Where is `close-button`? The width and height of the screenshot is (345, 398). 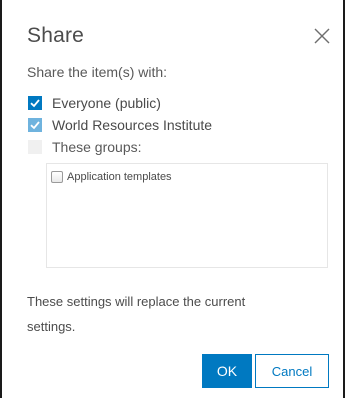 close-button is located at coordinates (322, 36).